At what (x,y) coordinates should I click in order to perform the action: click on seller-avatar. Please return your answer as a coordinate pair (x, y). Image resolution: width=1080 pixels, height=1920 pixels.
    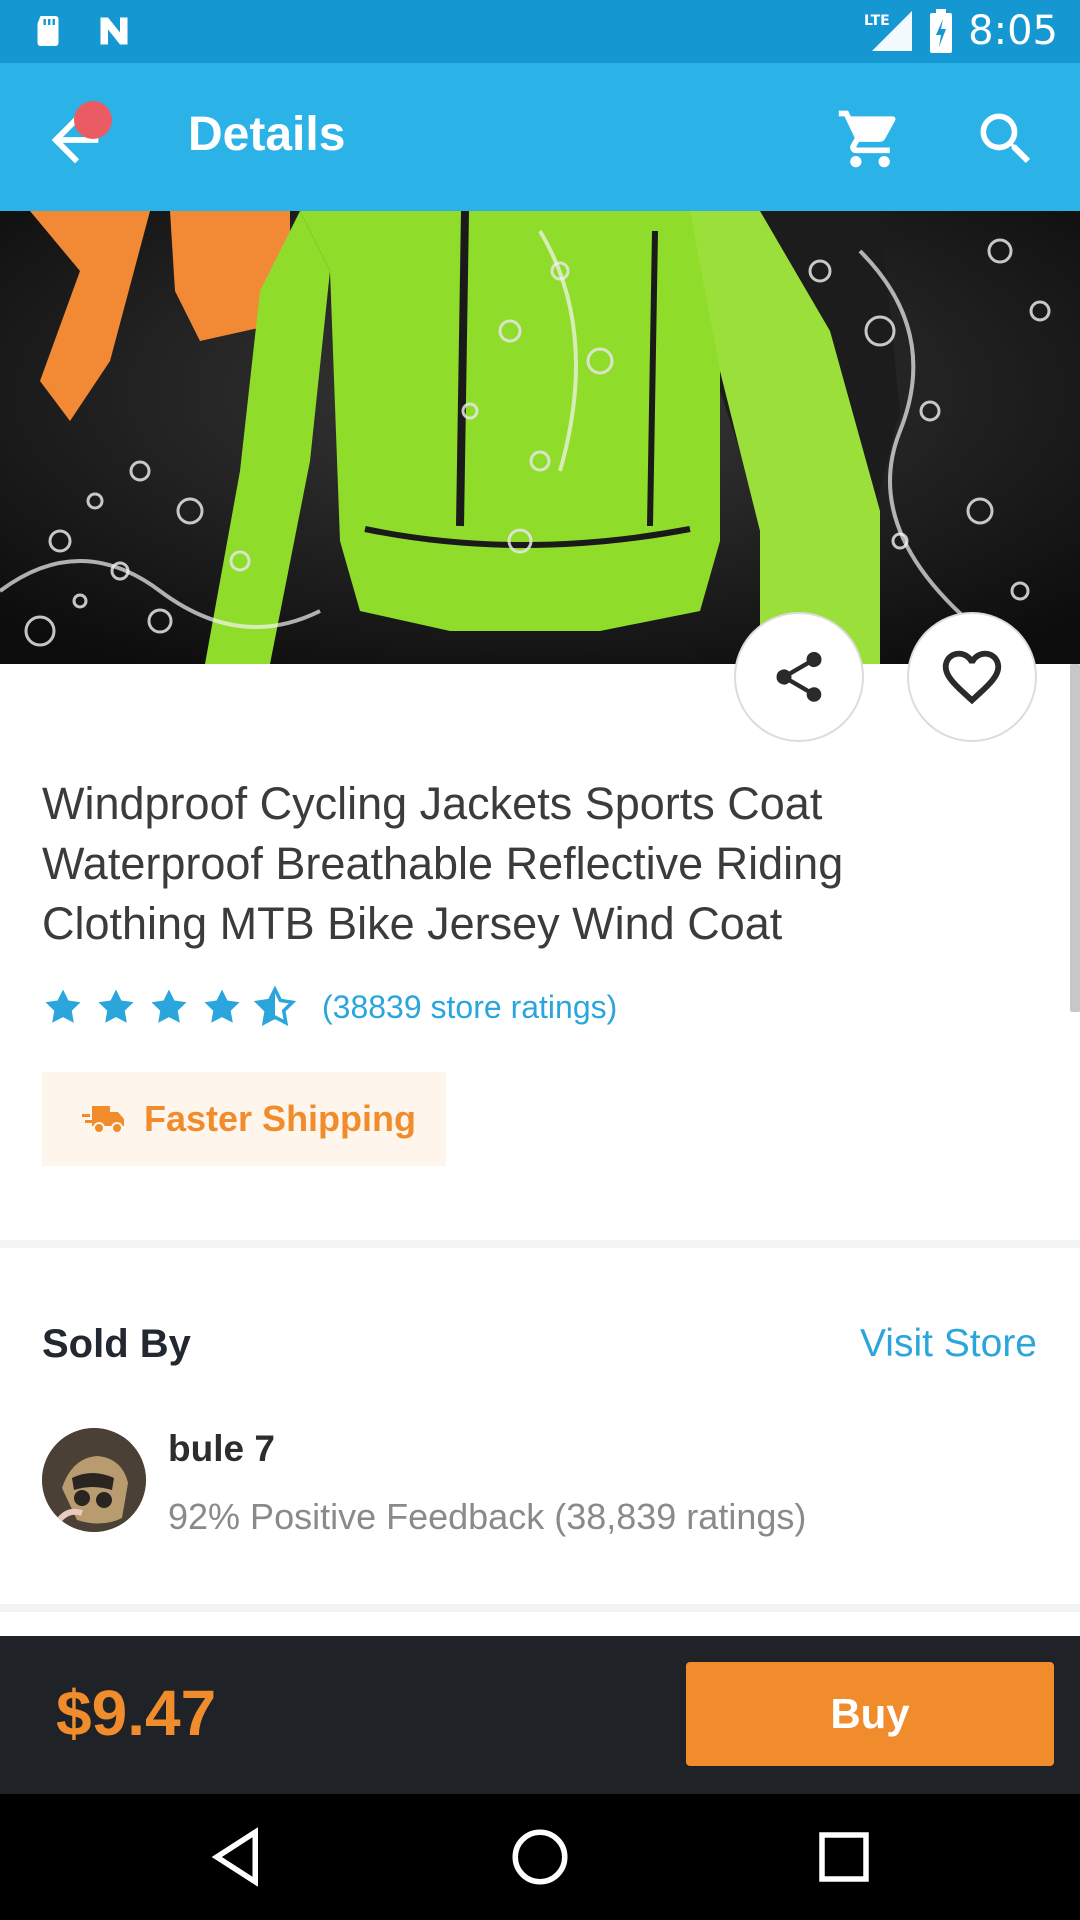
    Looking at the image, I should click on (94, 1480).